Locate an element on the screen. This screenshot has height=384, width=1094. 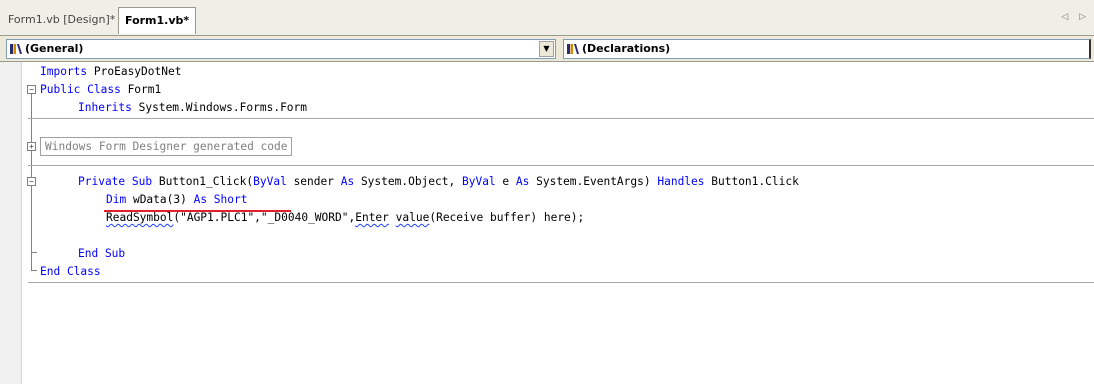
chevron-down-icon: ▼ is located at coordinates (546, 49).